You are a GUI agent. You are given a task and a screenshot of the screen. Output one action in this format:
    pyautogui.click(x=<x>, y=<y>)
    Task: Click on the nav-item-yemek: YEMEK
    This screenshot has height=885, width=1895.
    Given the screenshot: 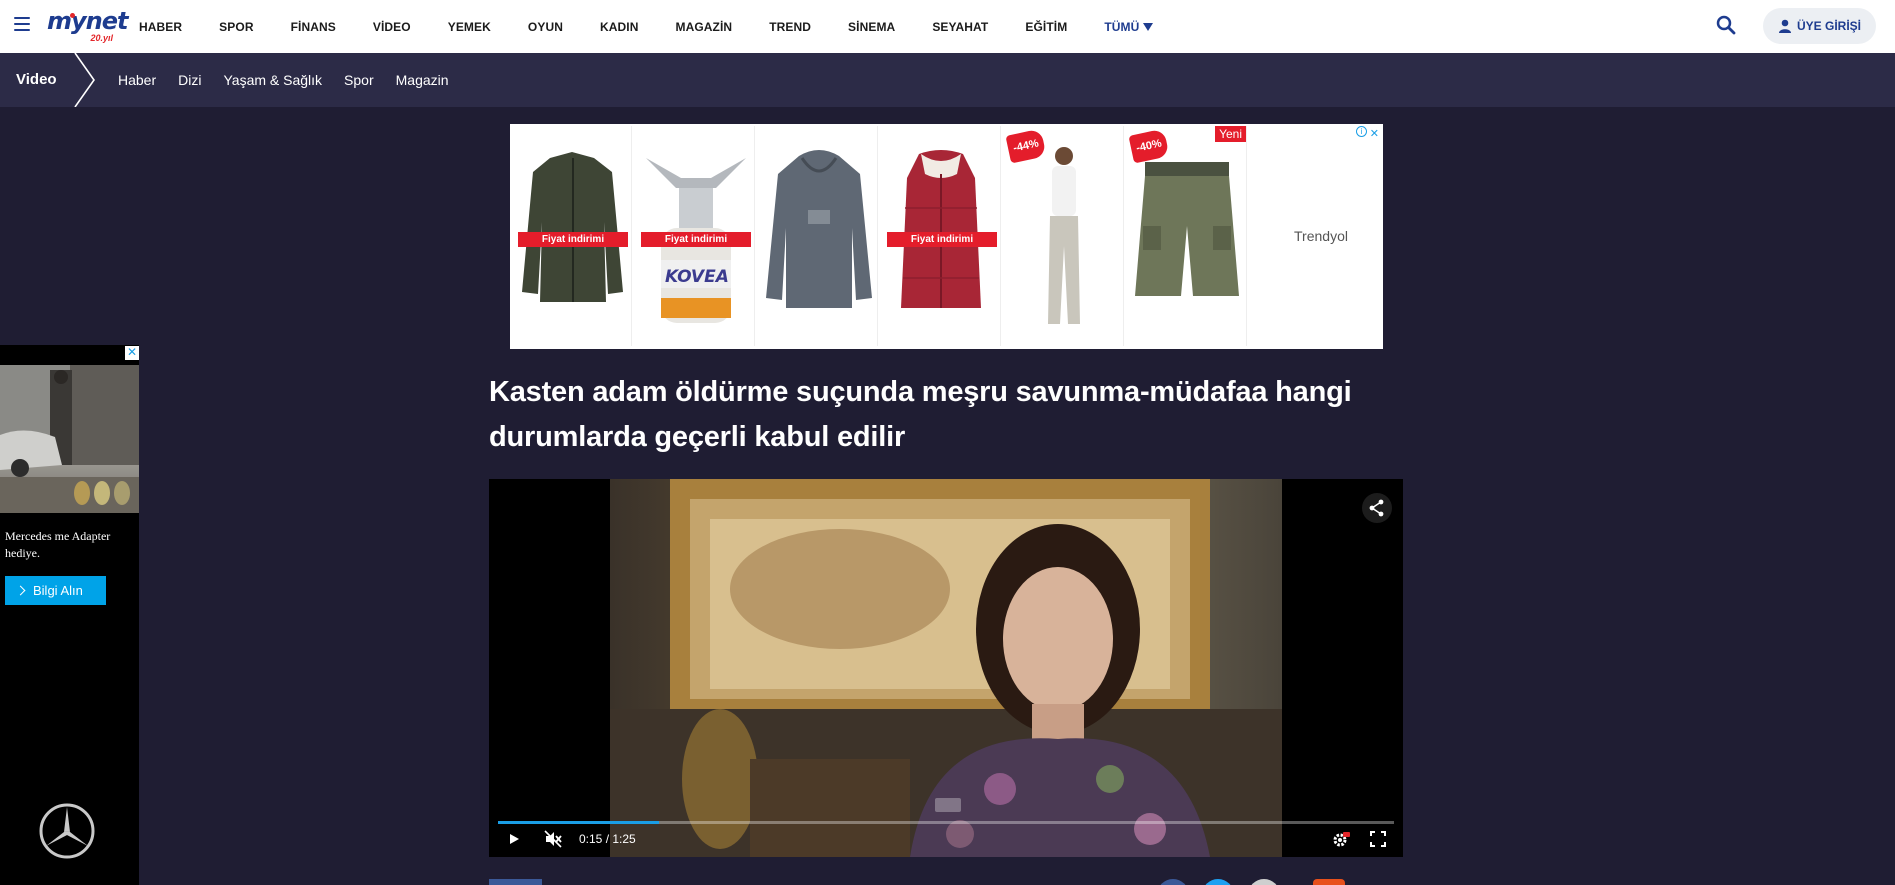 What is the action you would take?
    pyautogui.click(x=469, y=27)
    